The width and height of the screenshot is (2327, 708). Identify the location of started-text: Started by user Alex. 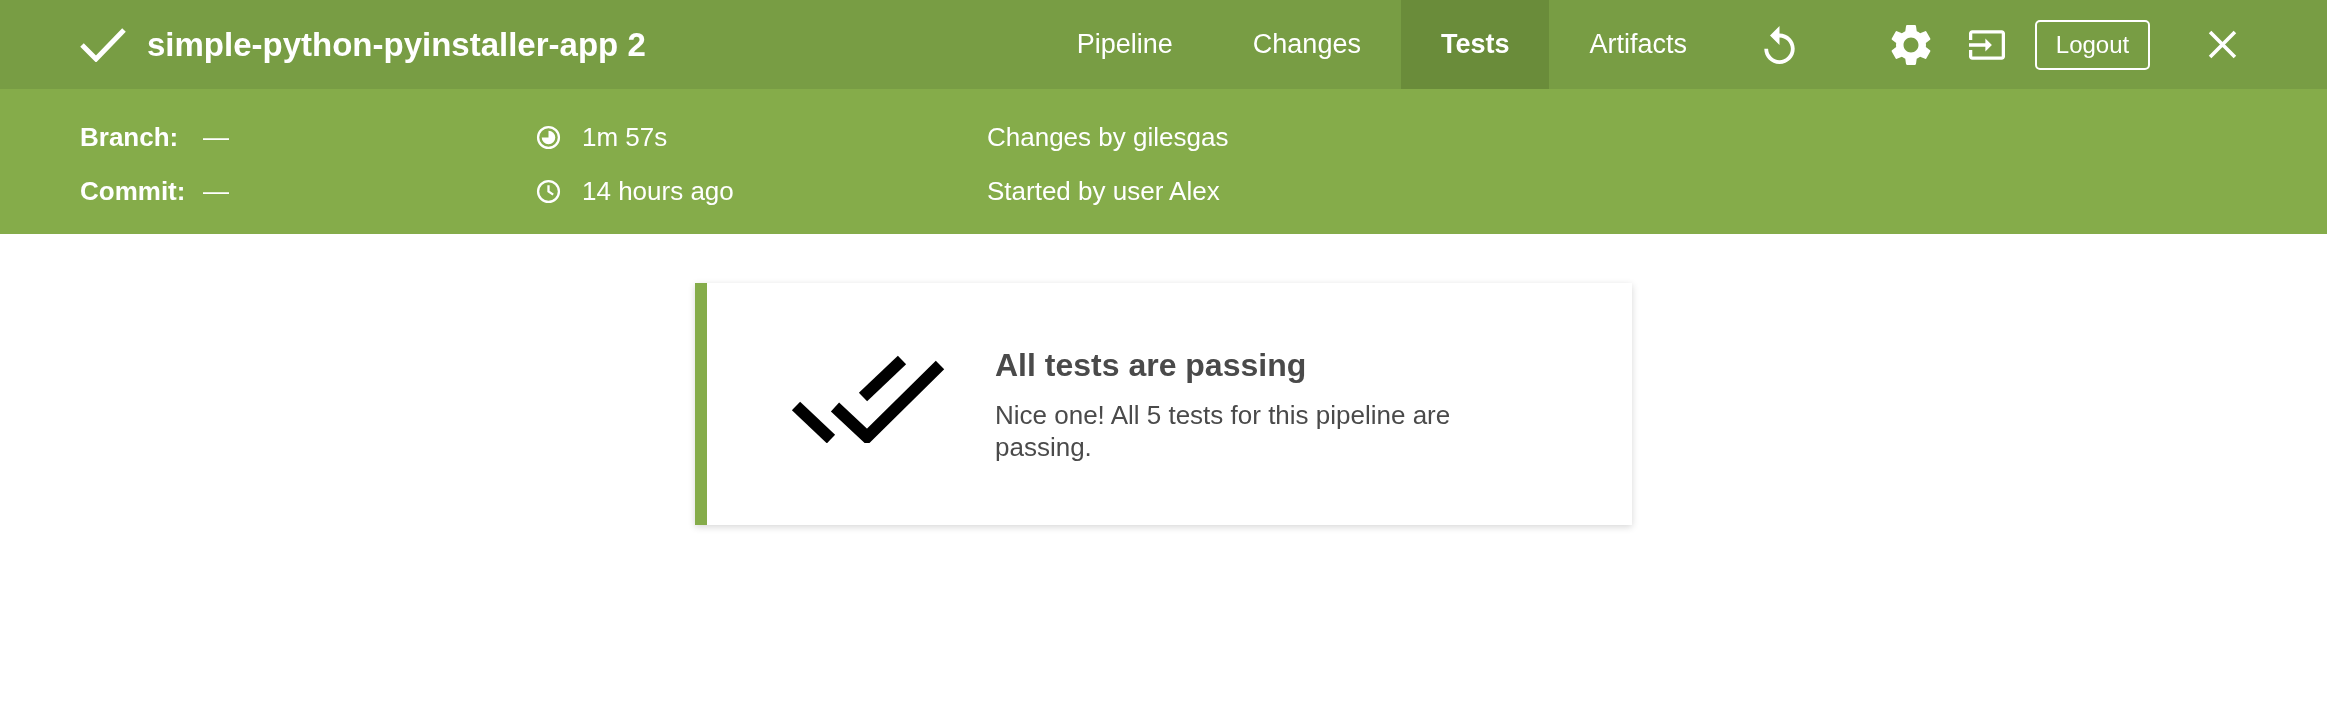
(1103, 191).